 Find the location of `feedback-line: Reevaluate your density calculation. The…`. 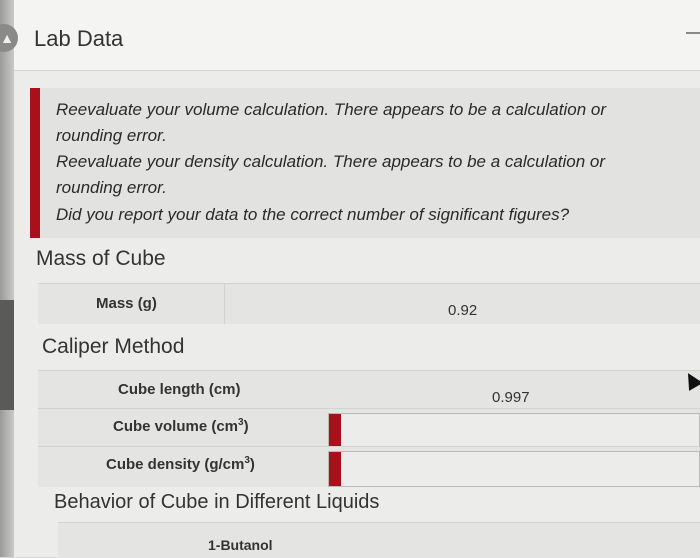

feedback-line: Reevaluate your density calculation. The… is located at coordinates (331, 161).